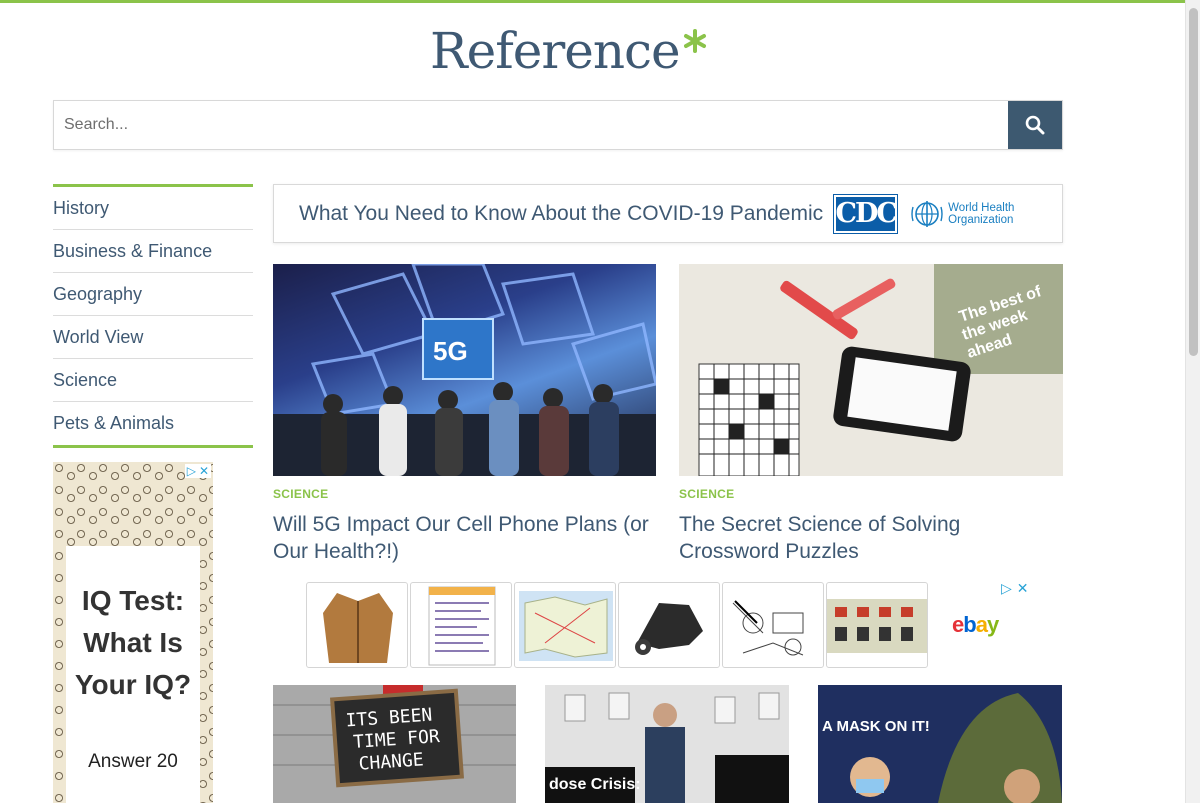 This screenshot has width=1200, height=803. Describe the element at coordinates (358, 628) in the screenshot. I see `jacket-image` at that location.